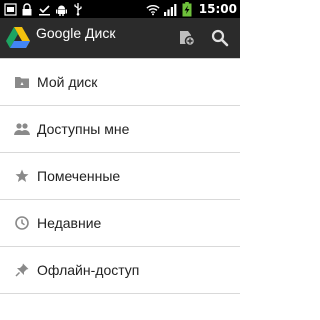 The width and height of the screenshot is (320, 320). I want to click on download-done-icon, so click(44, 9).